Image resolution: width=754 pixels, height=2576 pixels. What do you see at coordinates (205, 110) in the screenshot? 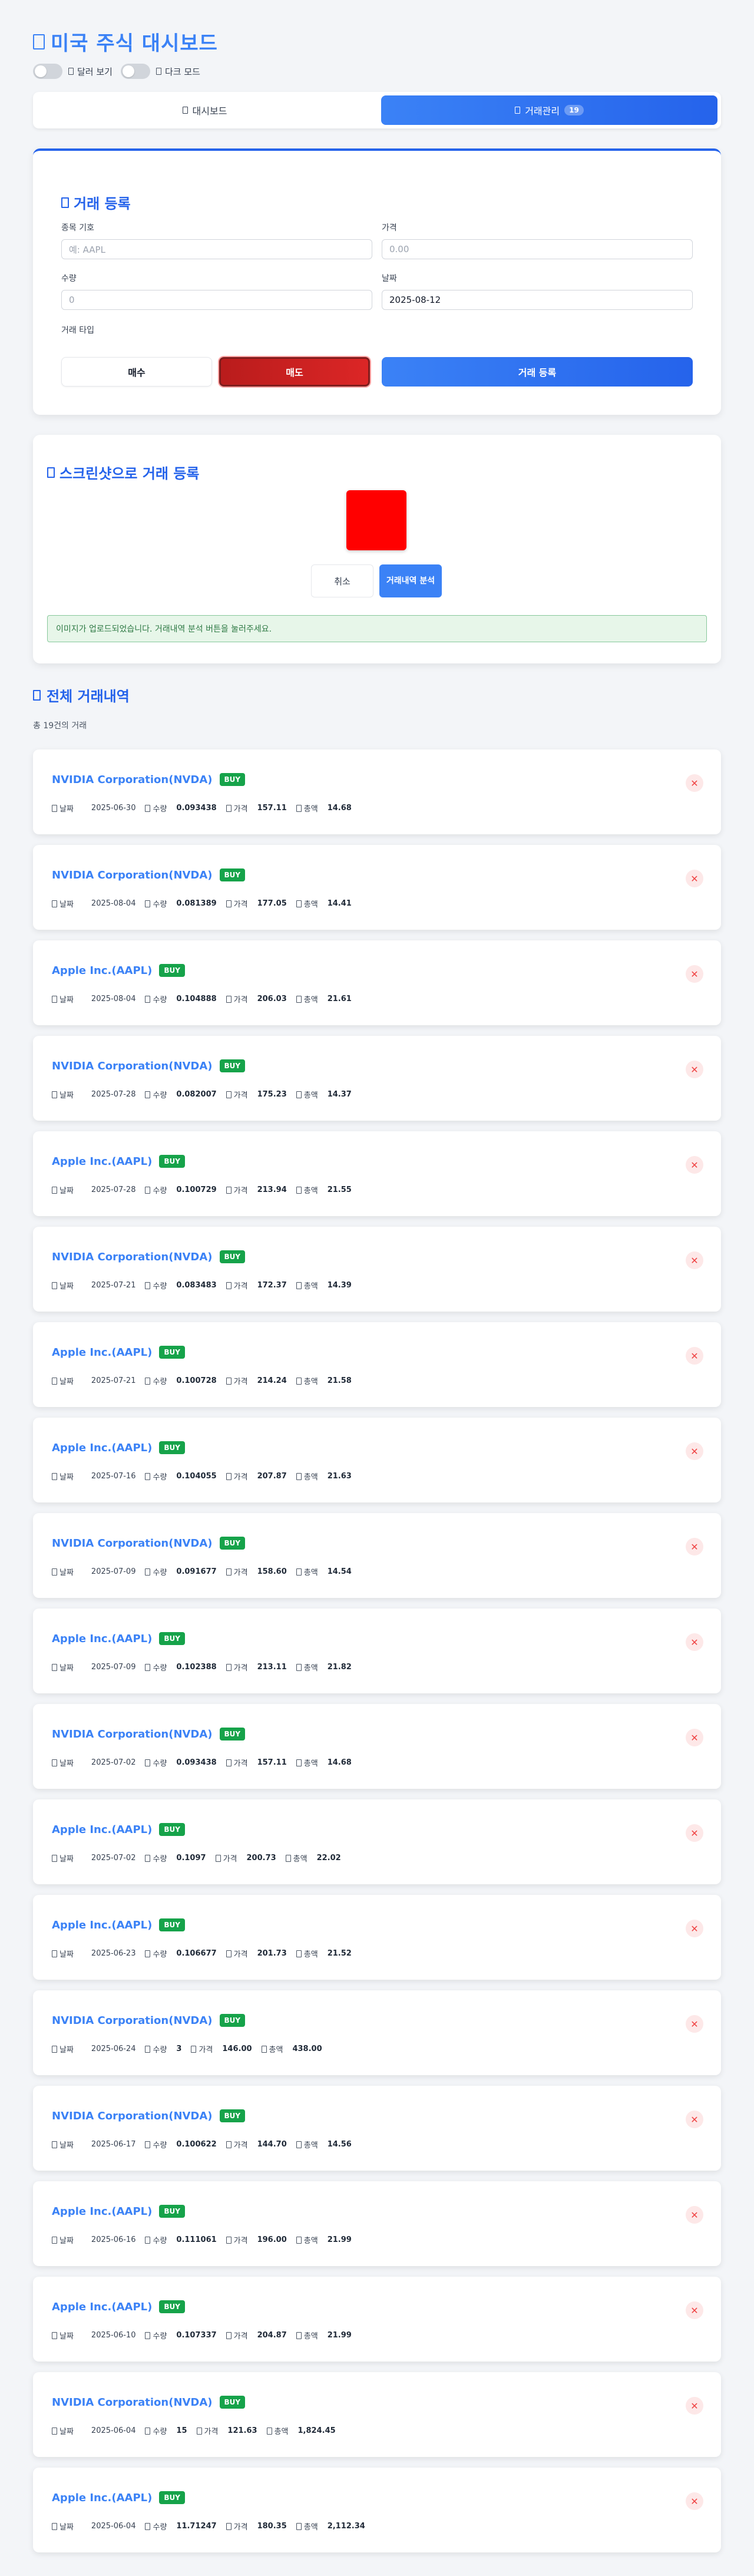
I see `tab-dashboard: 대시보드` at bounding box center [205, 110].